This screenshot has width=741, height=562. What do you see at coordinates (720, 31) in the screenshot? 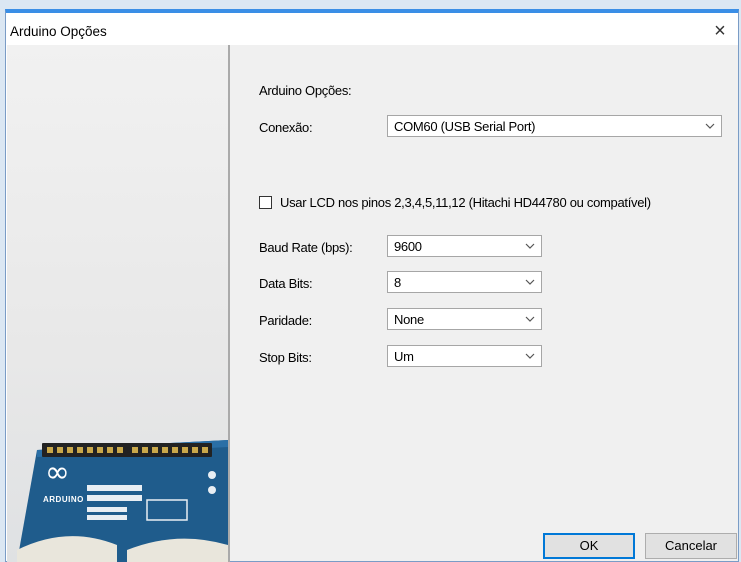
I see `close-icon: ×` at bounding box center [720, 31].